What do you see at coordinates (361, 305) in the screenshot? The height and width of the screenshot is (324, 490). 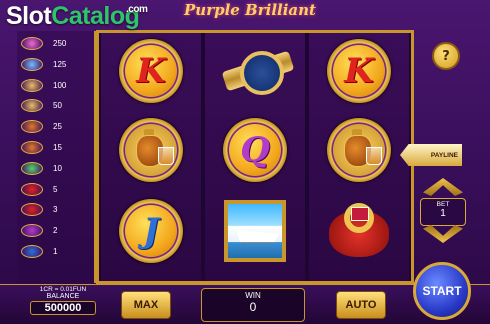 I see `autoplay-button: AUTO` at bounding box center [361, 305].